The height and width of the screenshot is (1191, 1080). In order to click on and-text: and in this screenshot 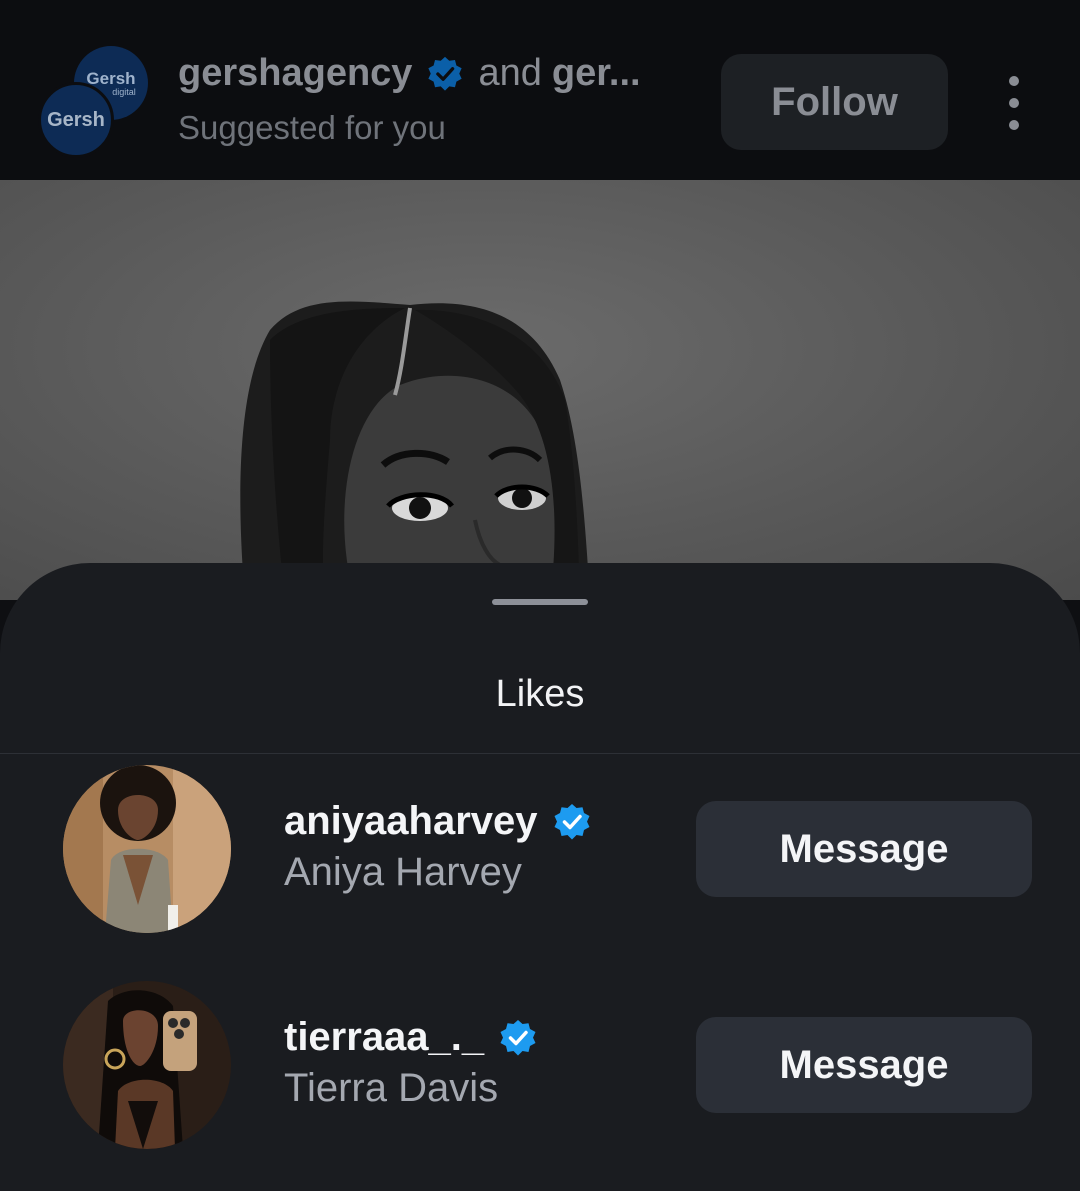, I will do `click(510, 73)`.